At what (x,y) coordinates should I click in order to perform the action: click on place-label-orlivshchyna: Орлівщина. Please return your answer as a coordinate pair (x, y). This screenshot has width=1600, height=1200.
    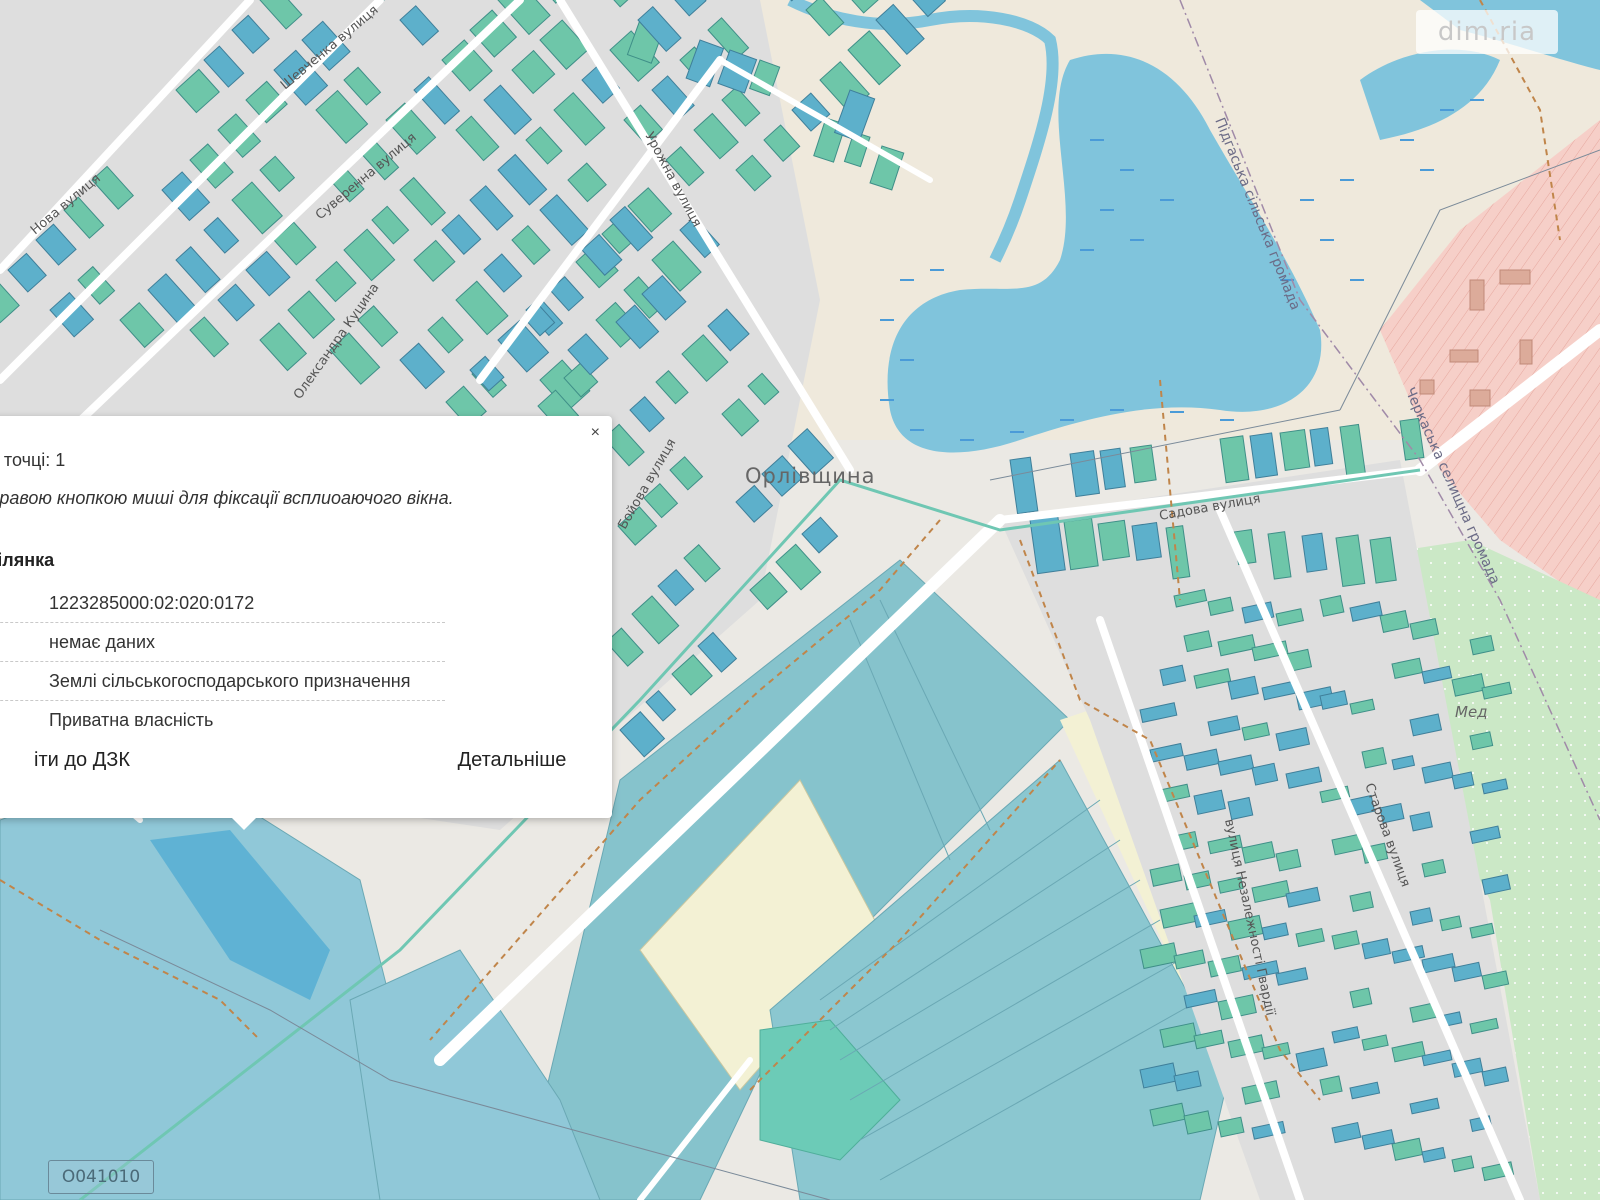
    Looking at the image, I should click on (810, 476).